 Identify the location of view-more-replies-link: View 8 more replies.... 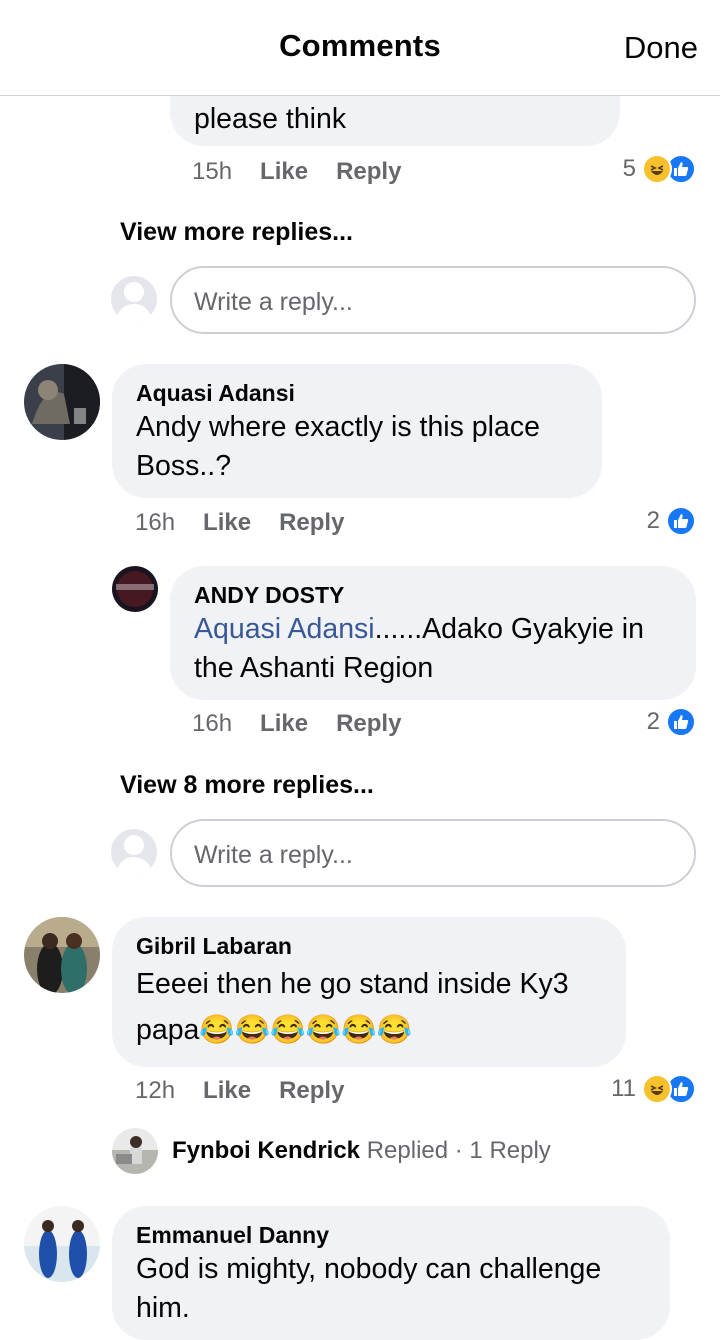
(247, 785).